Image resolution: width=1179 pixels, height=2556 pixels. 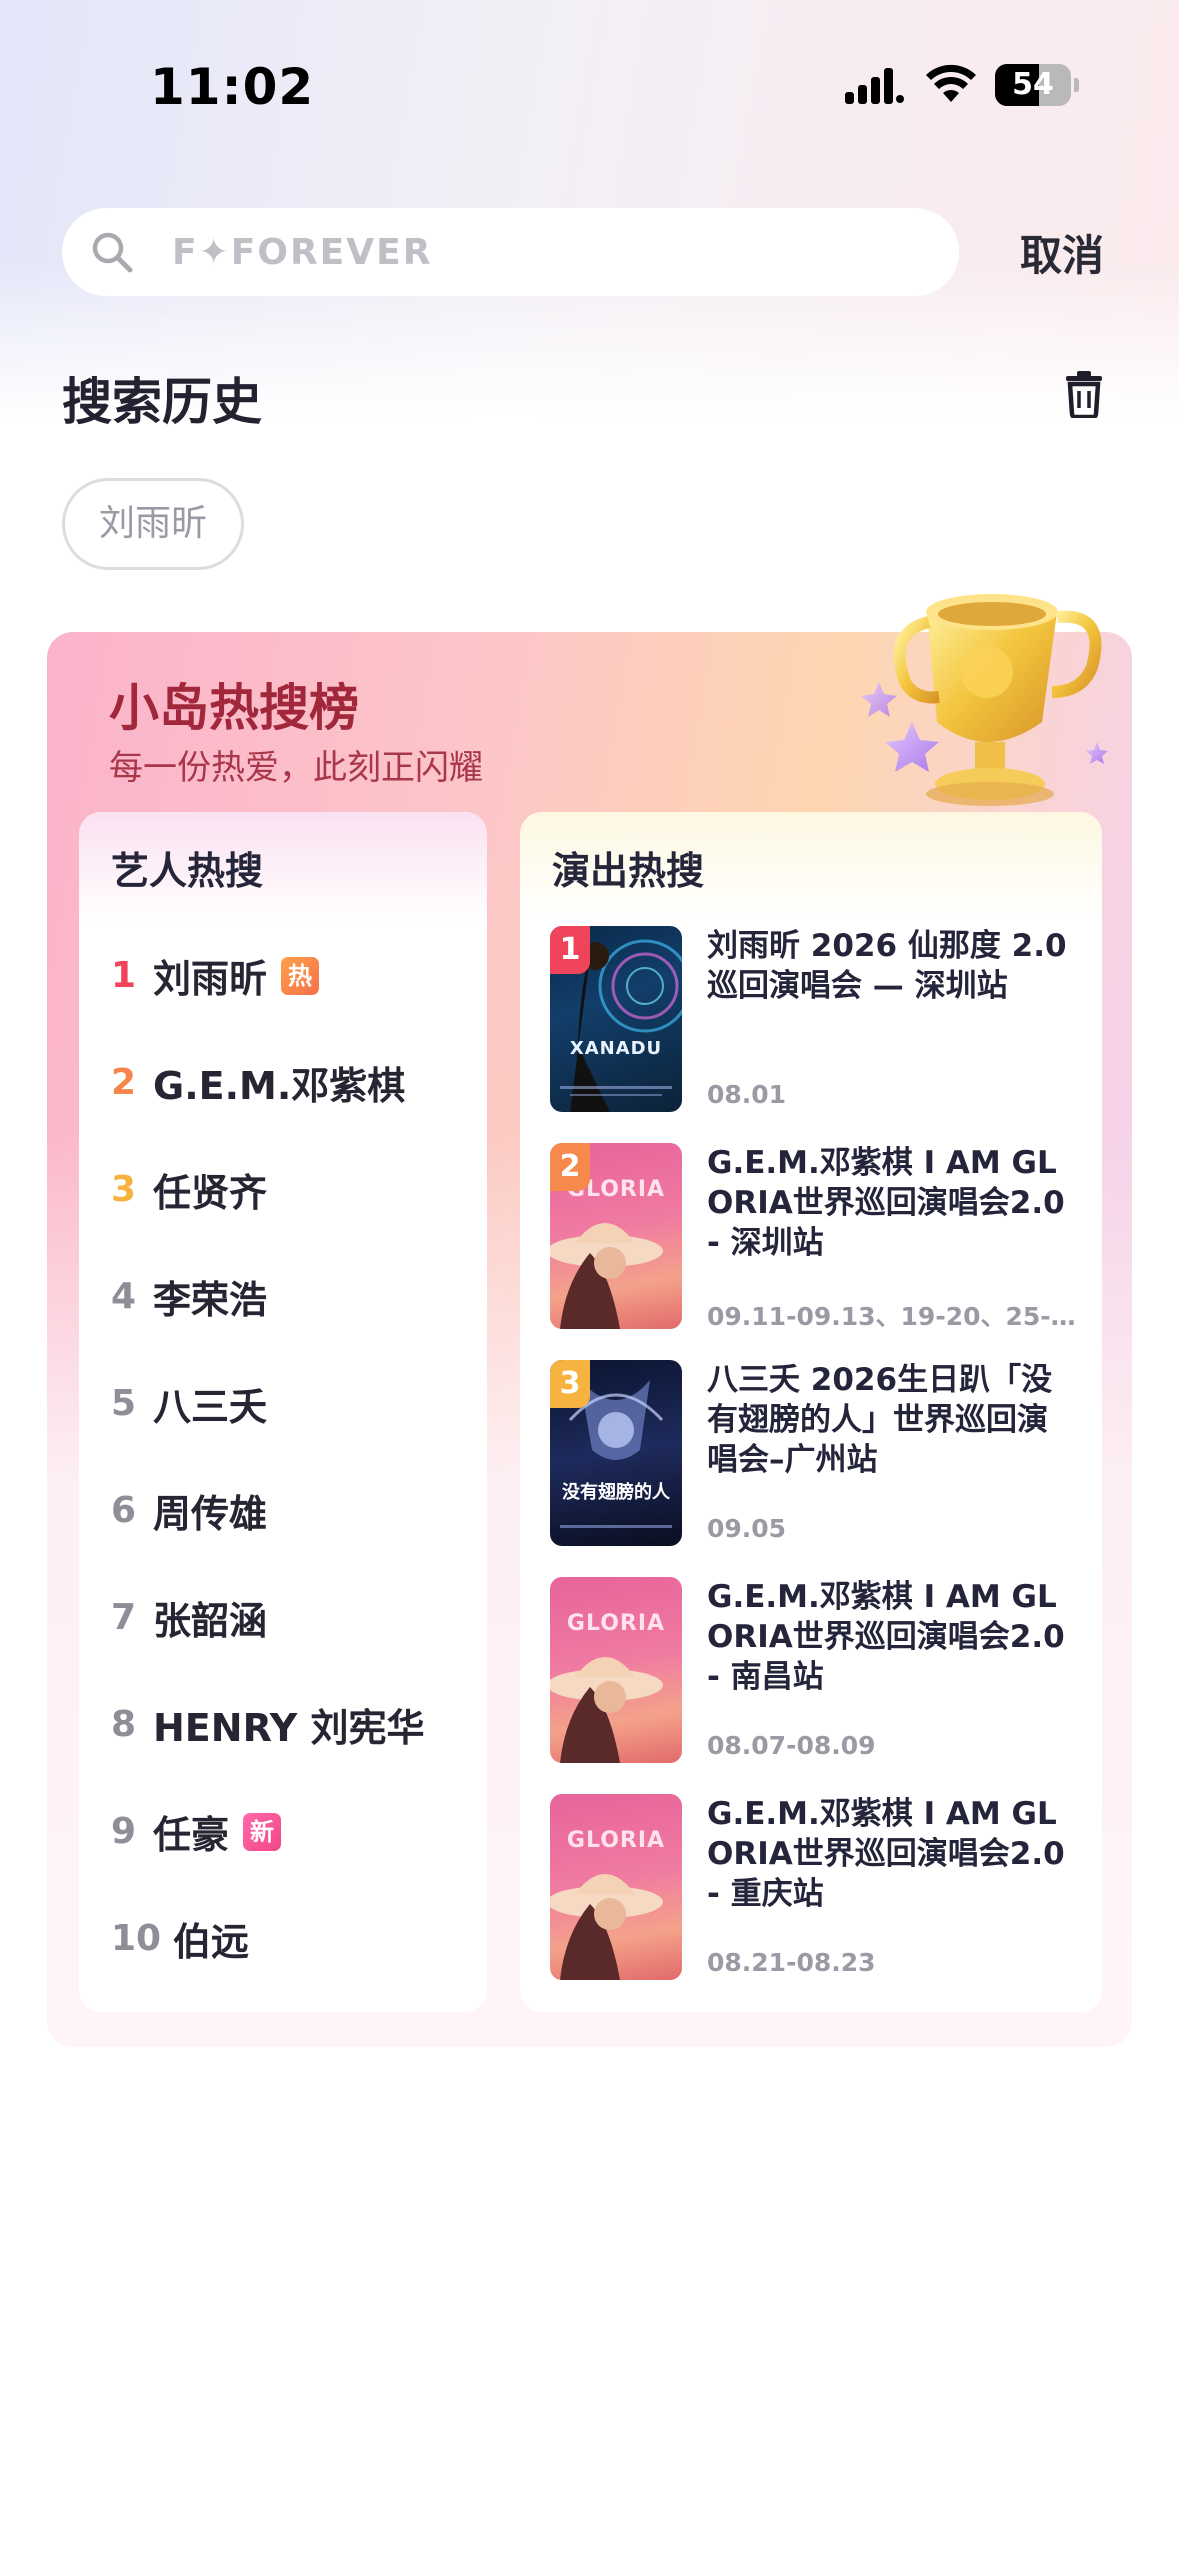 What do you see at coordinates (1062, 252) in the screenshot?
I see `cancel-button: 取消` at bounding box center [1062, 252].